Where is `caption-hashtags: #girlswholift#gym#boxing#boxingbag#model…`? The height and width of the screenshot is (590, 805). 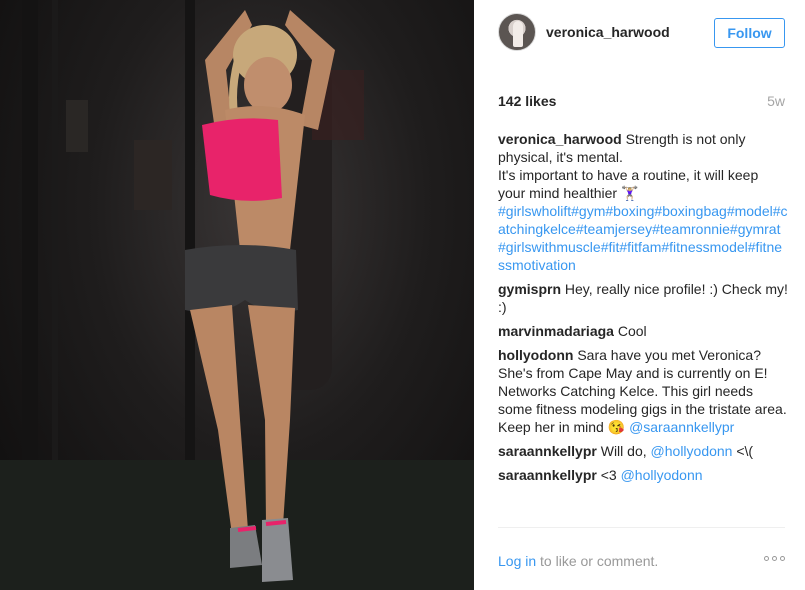 caption-hashtags: #girlswholift#gym#boxing#boxingbag#model… is located at coordinates (643, 238).